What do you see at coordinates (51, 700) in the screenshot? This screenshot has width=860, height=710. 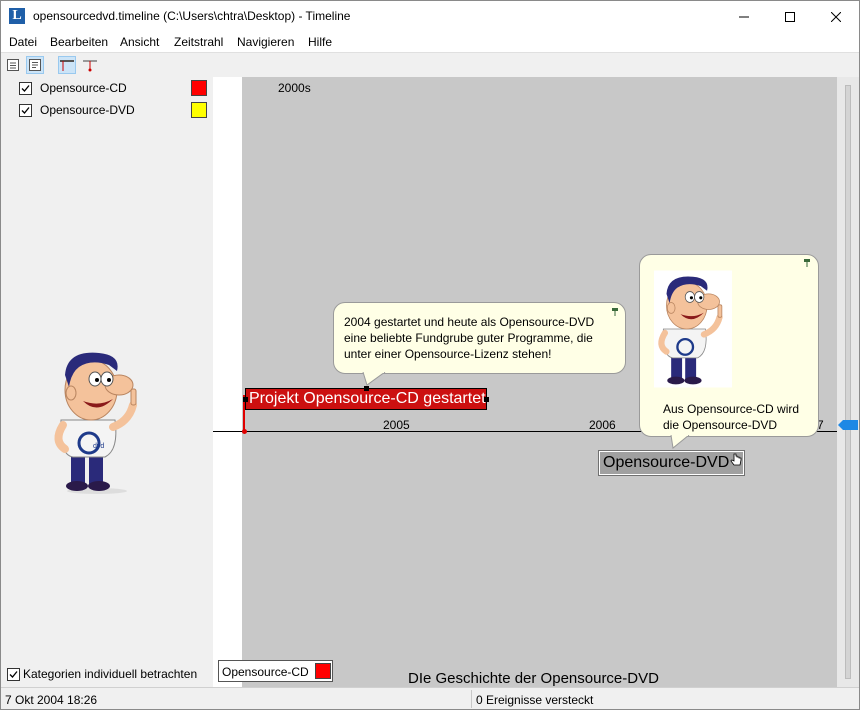 I see `status-datetime: 7 Okt 2004 18:26` at bounding box center [51, 700].